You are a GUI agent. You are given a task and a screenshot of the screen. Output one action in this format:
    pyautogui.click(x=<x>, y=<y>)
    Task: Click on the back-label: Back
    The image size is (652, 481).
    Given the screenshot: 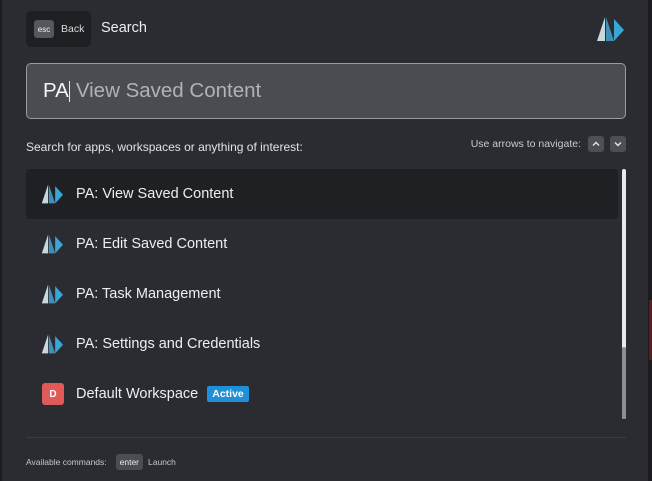 What is the action you would take?
    pyautogui.click(x=73, y=29)
    